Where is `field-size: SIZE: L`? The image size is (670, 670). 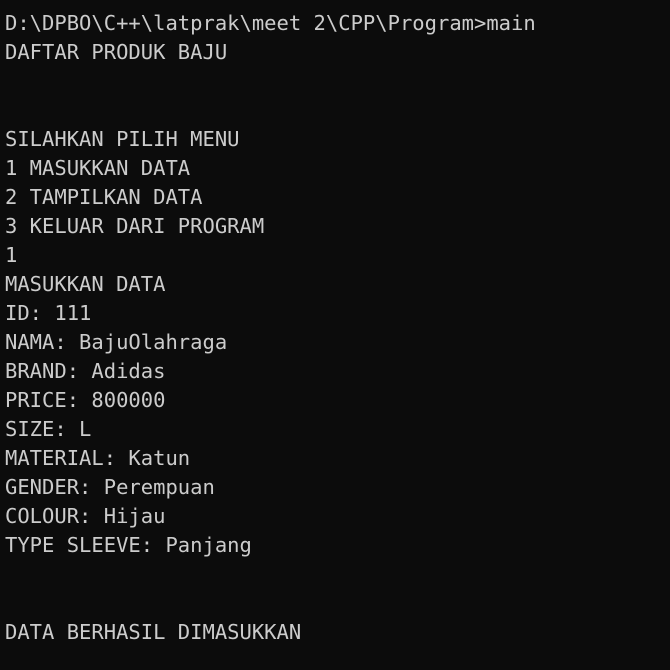 field-size: SIZE: L is located at coordinates (48, 429).